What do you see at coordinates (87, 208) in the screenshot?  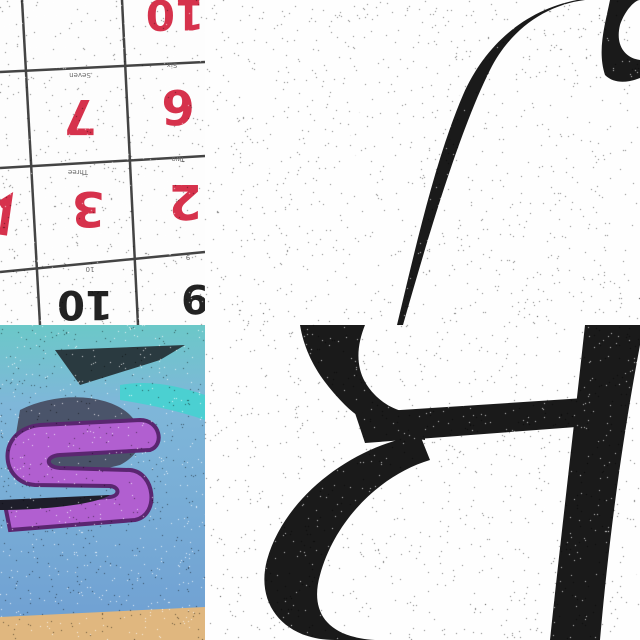 I see `number-3: 3` at bounding box center [87, 208].